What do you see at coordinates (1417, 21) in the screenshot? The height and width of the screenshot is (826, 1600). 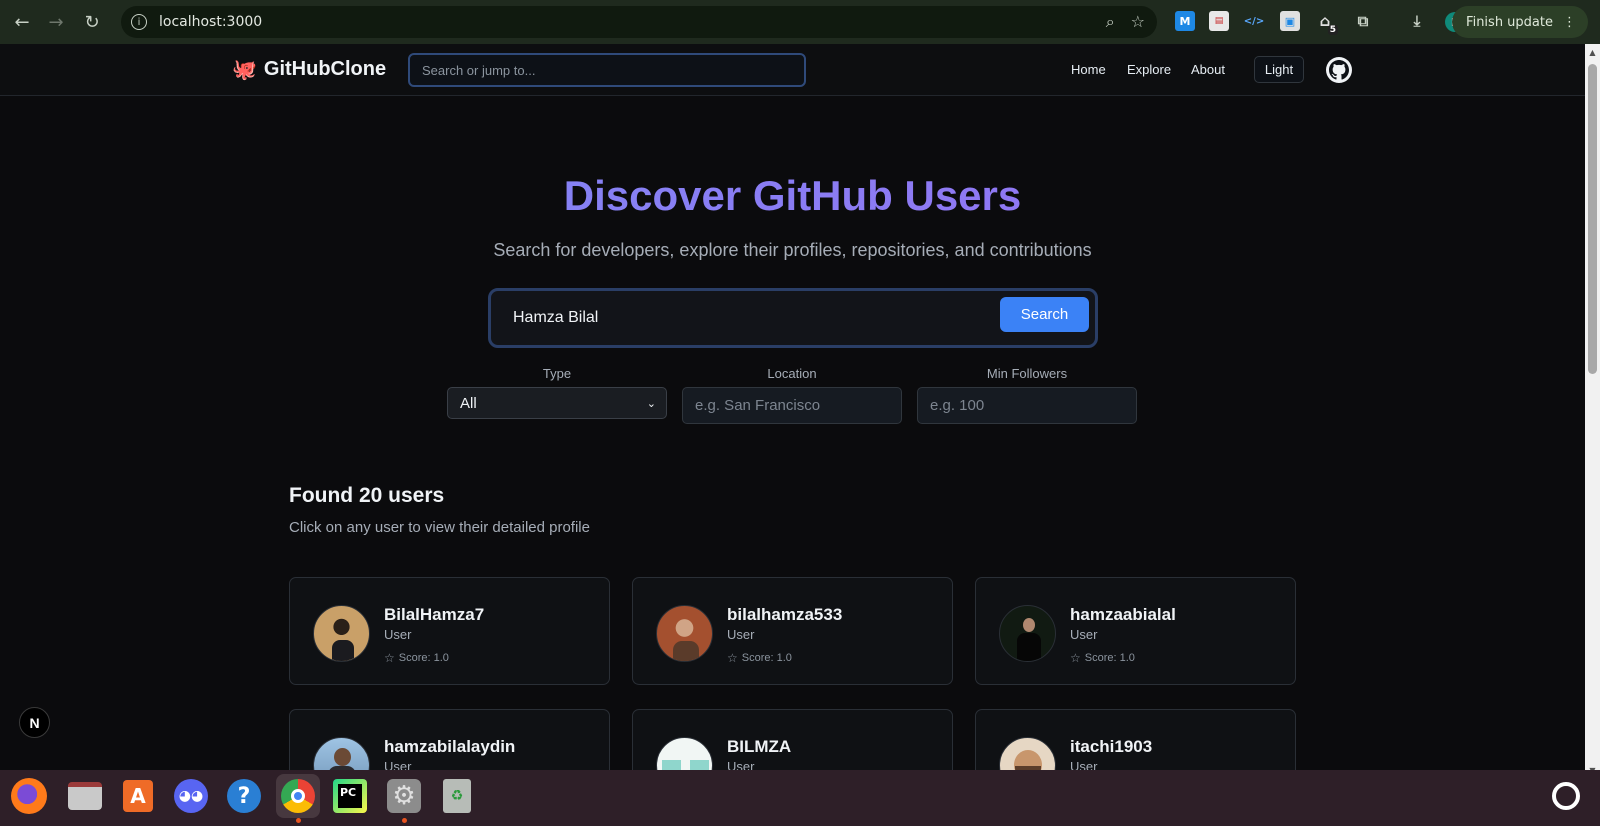 I see `download-icon: ⤓` at bounding box center [1417, 21].